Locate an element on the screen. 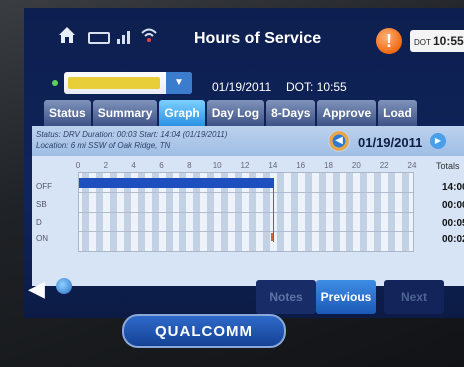  total-off: 14:00 is located at coordinates (453, 187).